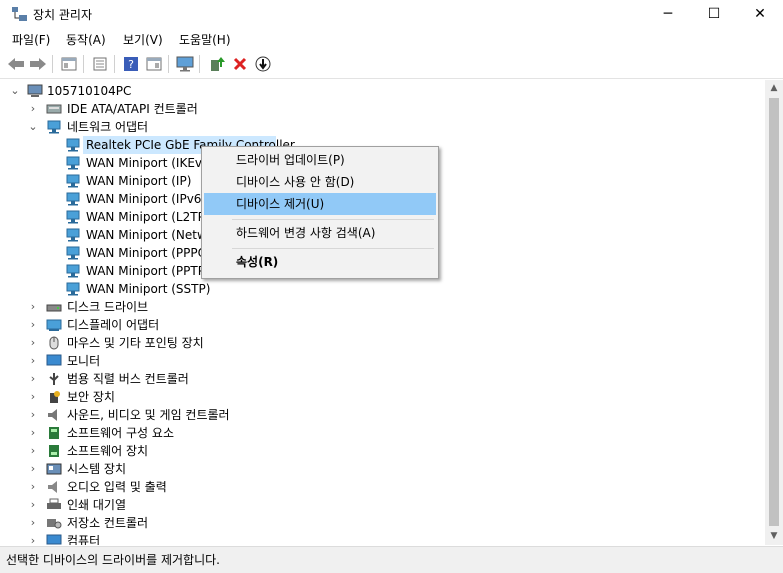 The width and height of the screenshot is (783, 573). What do you see at coordinates (108, 523) in the screenshot?
I see `category-label: 저장소 컨트롤러` at bounding box center [108, 523].